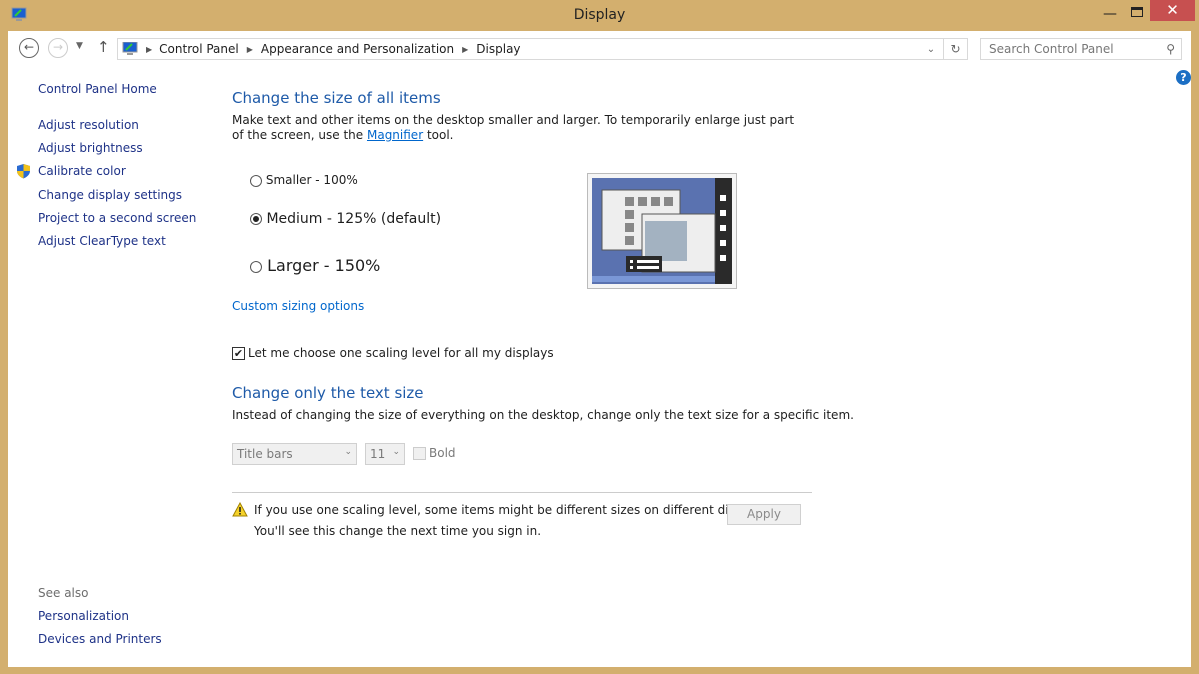  I want to click on bold-label: Bold, so click(442, 453).